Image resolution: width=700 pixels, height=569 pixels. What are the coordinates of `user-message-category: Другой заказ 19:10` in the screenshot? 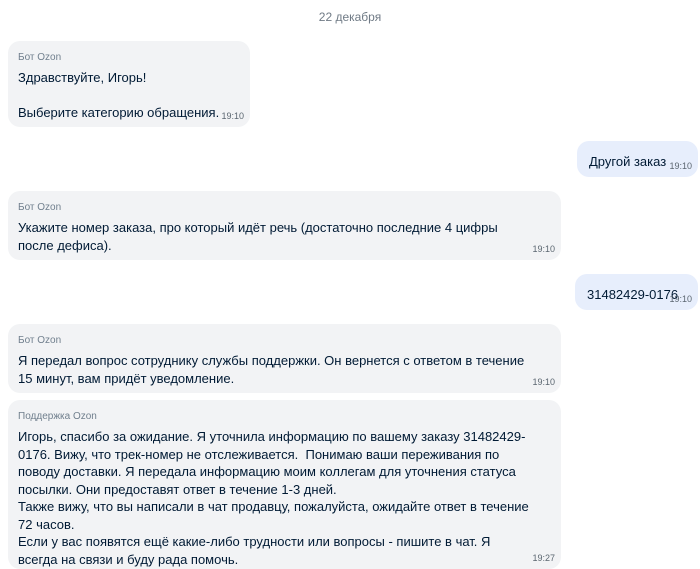 It's located at (637, 159).